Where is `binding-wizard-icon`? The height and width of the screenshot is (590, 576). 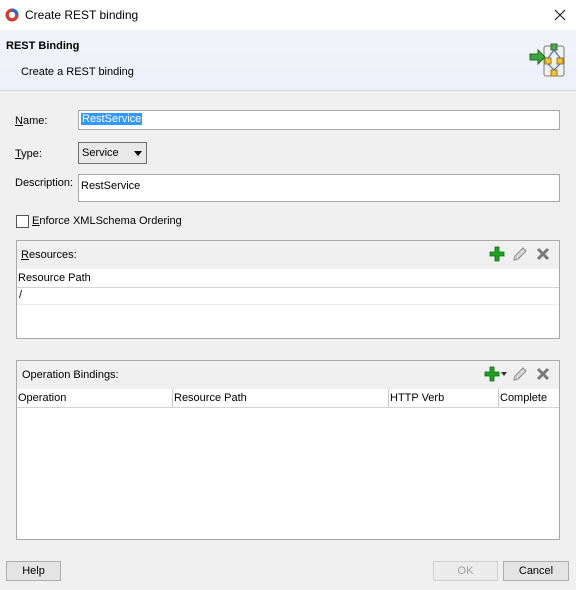 binding-wizard-icon is located at coordinates (547, 60).